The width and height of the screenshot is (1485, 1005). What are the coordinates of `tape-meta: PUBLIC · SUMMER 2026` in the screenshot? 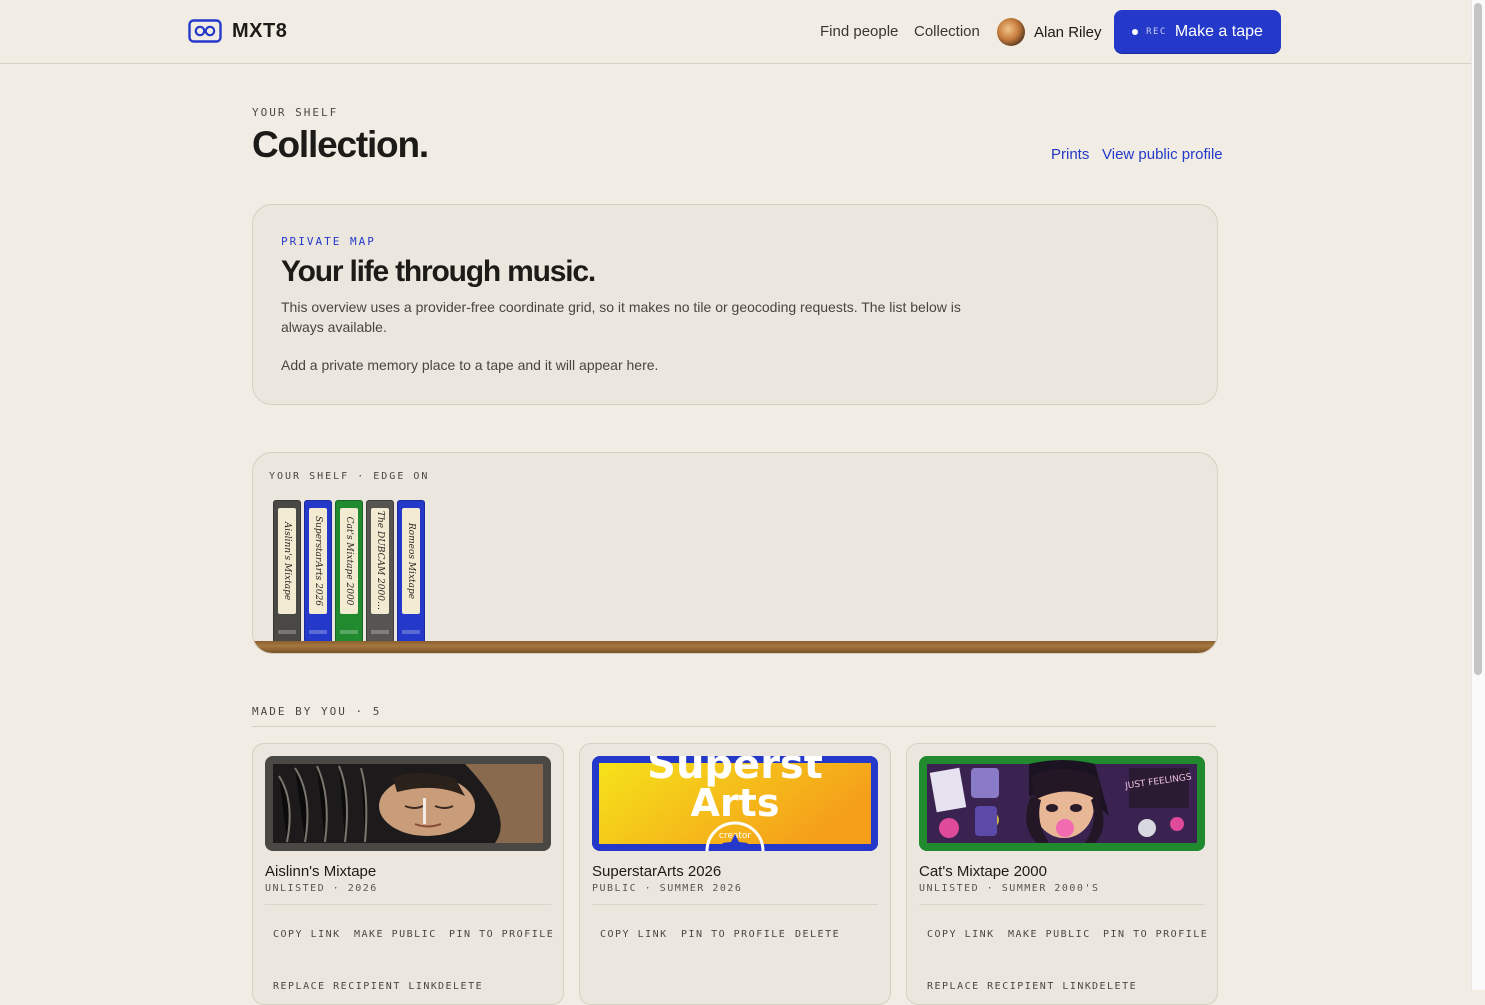 It's located at (667, 888).